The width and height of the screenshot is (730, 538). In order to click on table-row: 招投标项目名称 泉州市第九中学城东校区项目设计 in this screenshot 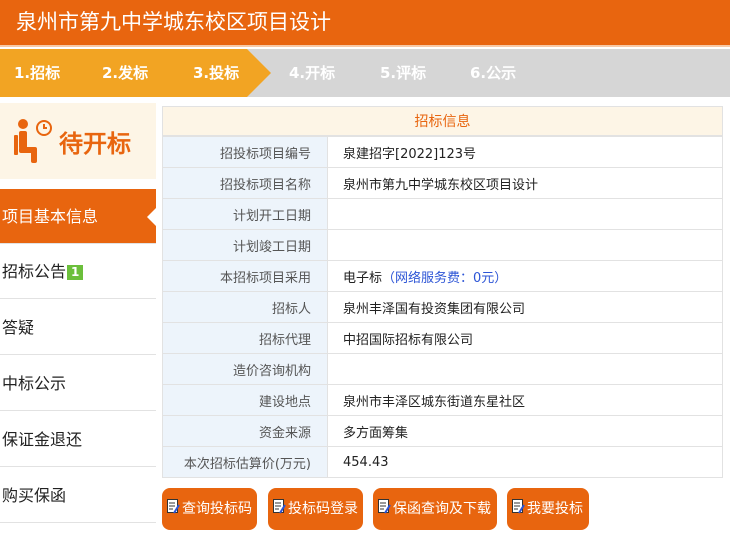, I will do `click(442, 183)`.